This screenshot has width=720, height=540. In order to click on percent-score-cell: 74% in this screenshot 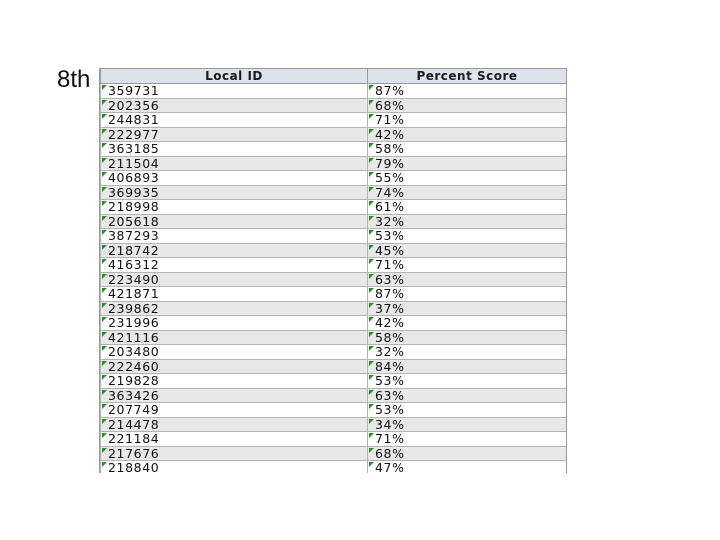, I will do `click(466, 192)`.